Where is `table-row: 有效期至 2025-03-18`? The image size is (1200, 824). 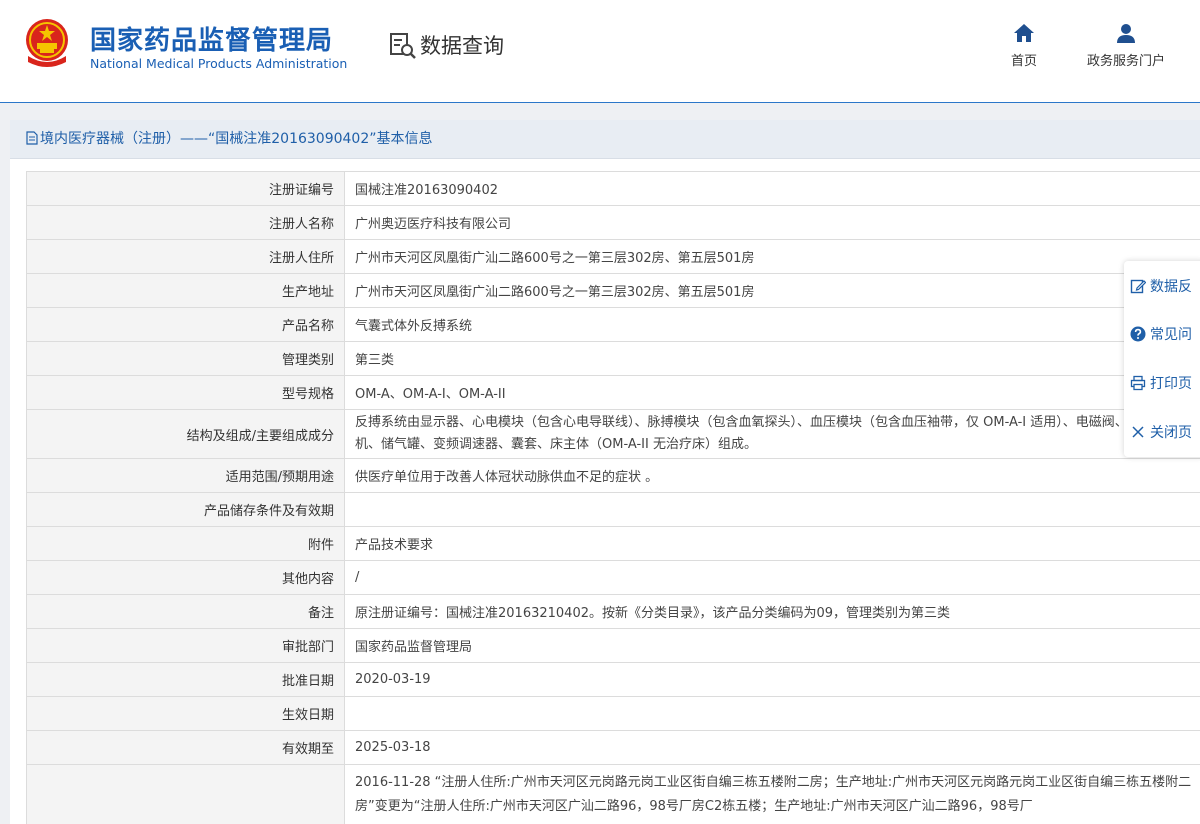
table-row: 有效期至 2025-03-18 is located at coordinates (613, 747).